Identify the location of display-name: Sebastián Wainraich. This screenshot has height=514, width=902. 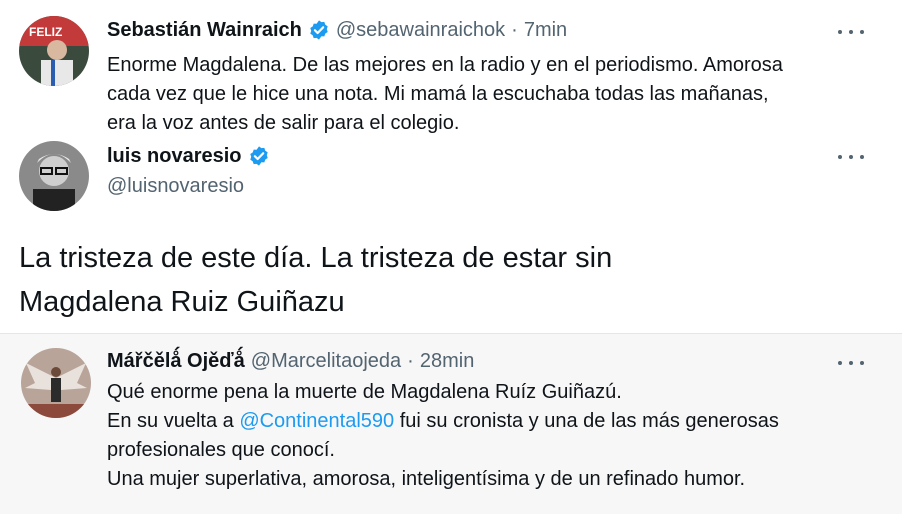
(204, 30).